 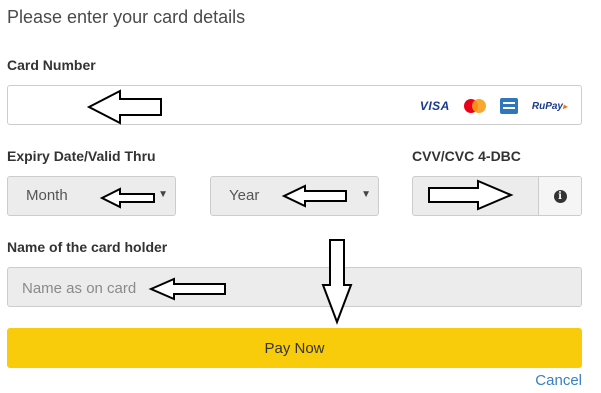 I want to click on form-title: Please enter your card details, so click(x=126, y=17).